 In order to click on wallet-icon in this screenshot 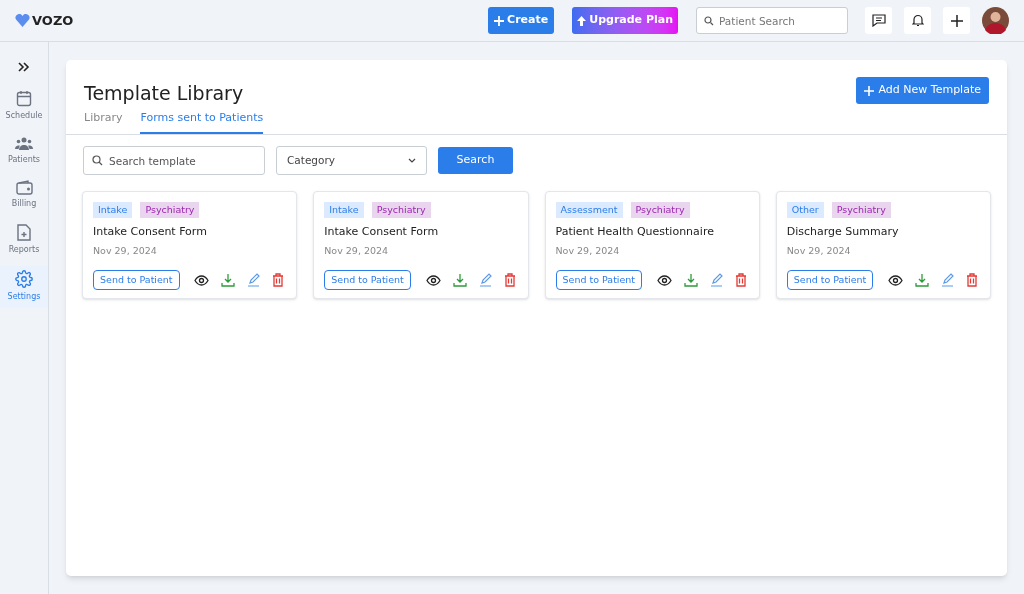, I will do `click(24, 187)`.